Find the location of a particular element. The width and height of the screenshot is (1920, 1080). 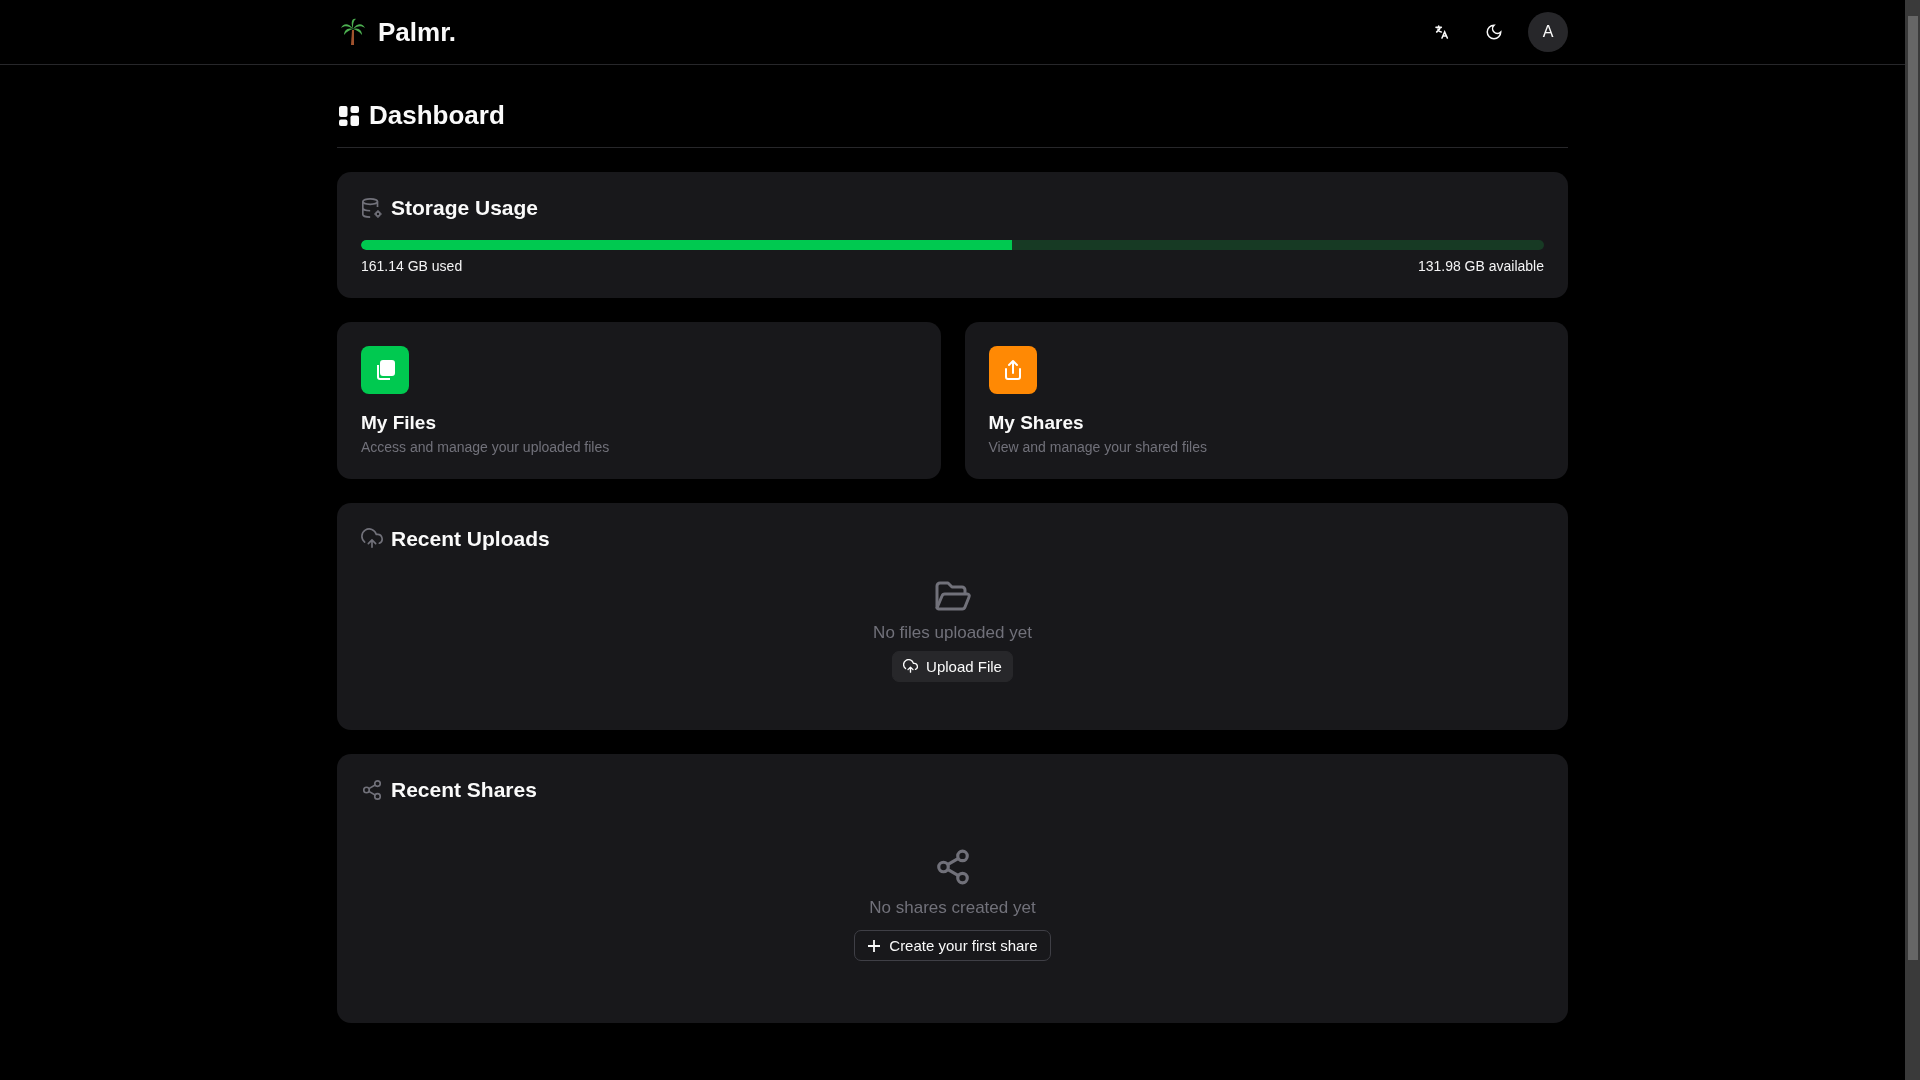

used-label: 161.14 GB used is located at coordinates (412, 266).